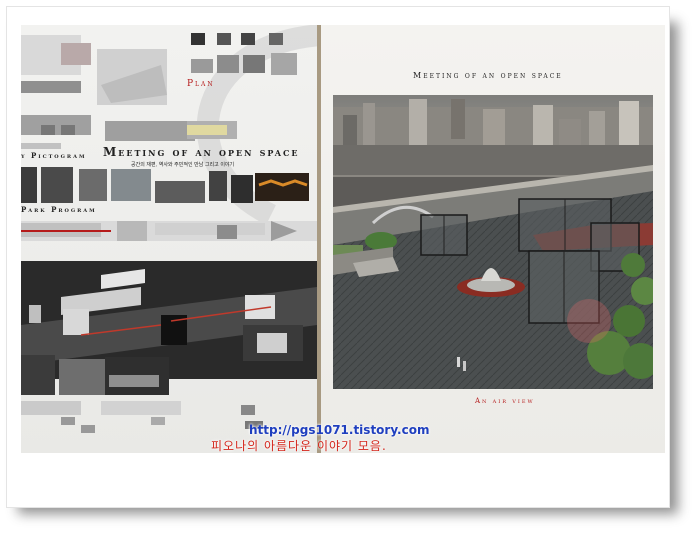 Image resolution: width=693 pixels, height=534 pixels. What do you see at coordinates (201, 84) in the screenshot?
I see `plan-label: Plan` at bounding box center [201, 84].